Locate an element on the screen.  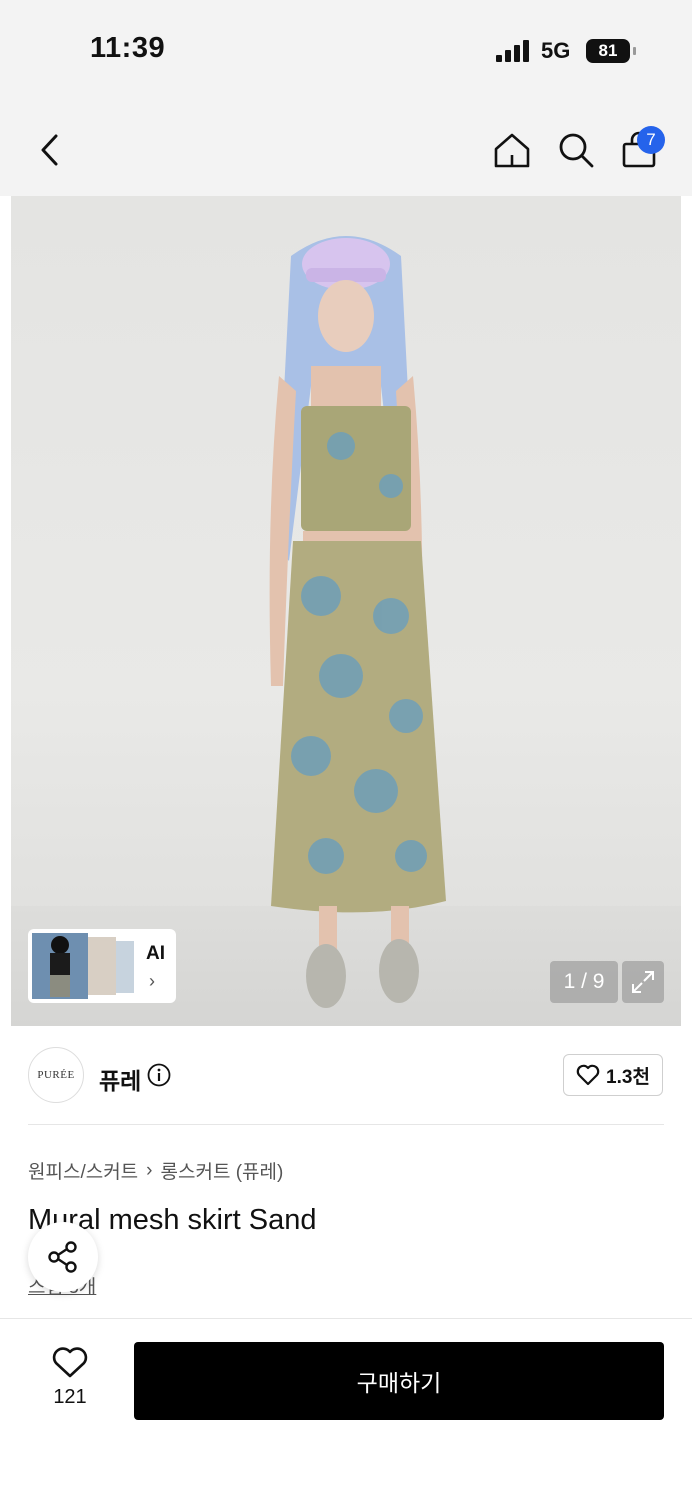
signal-icon is located at coordinates (512, 51).